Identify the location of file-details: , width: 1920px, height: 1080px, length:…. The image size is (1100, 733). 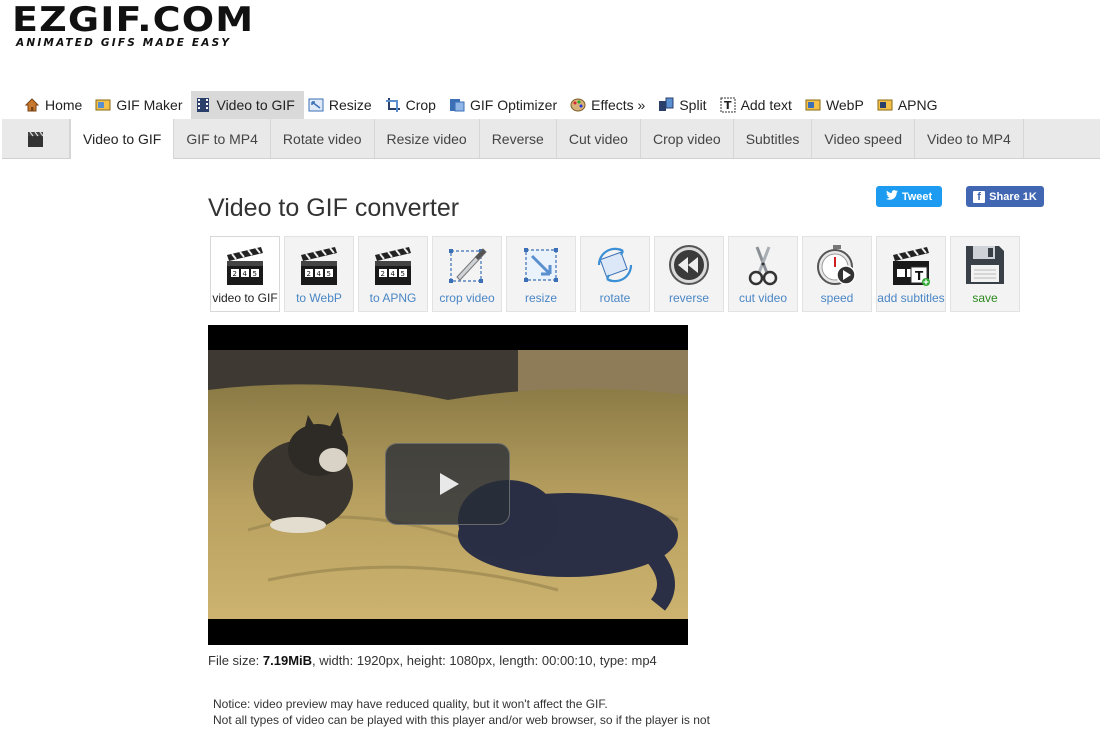
(484, 660).